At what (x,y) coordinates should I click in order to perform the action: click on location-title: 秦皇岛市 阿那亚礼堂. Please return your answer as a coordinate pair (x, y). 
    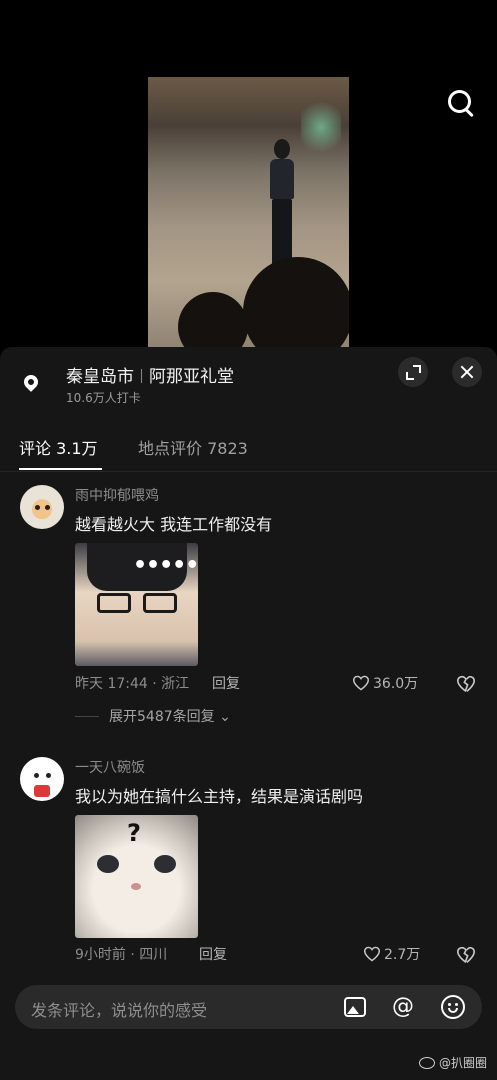
    Looking at the image, I should click on (150, 374).